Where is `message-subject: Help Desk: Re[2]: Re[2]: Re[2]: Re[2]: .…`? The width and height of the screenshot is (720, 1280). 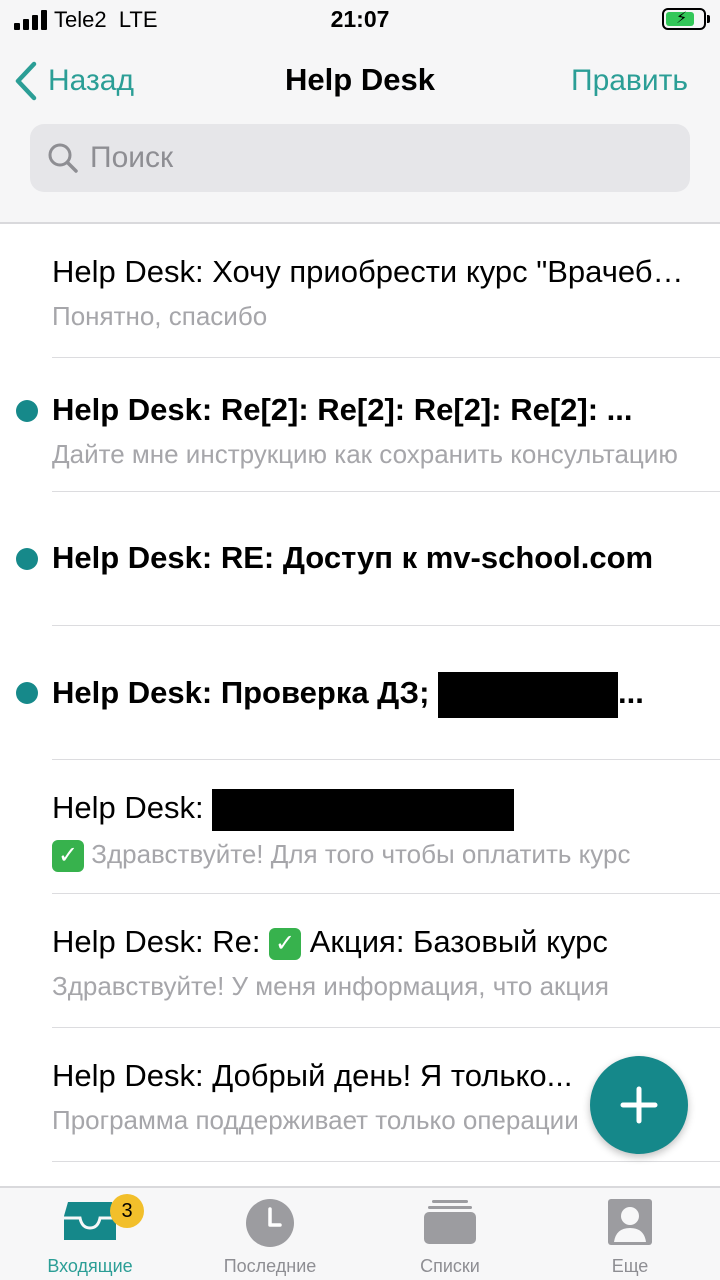
message-subject: Help Desk: Re[2]: Re[2]: Re[2]: Re[2]: .… is located at coordinates (342, 409).